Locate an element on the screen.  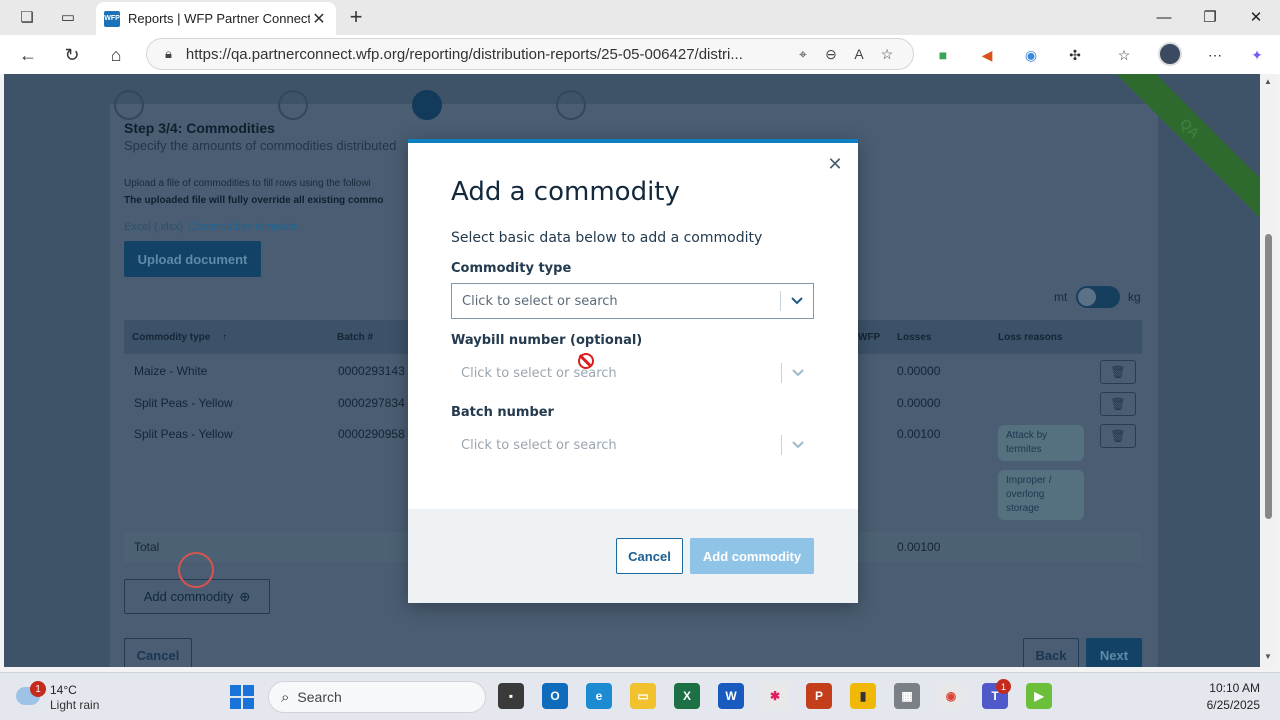
meet-extension-icon: ■ is located at coordinates (943, 55).